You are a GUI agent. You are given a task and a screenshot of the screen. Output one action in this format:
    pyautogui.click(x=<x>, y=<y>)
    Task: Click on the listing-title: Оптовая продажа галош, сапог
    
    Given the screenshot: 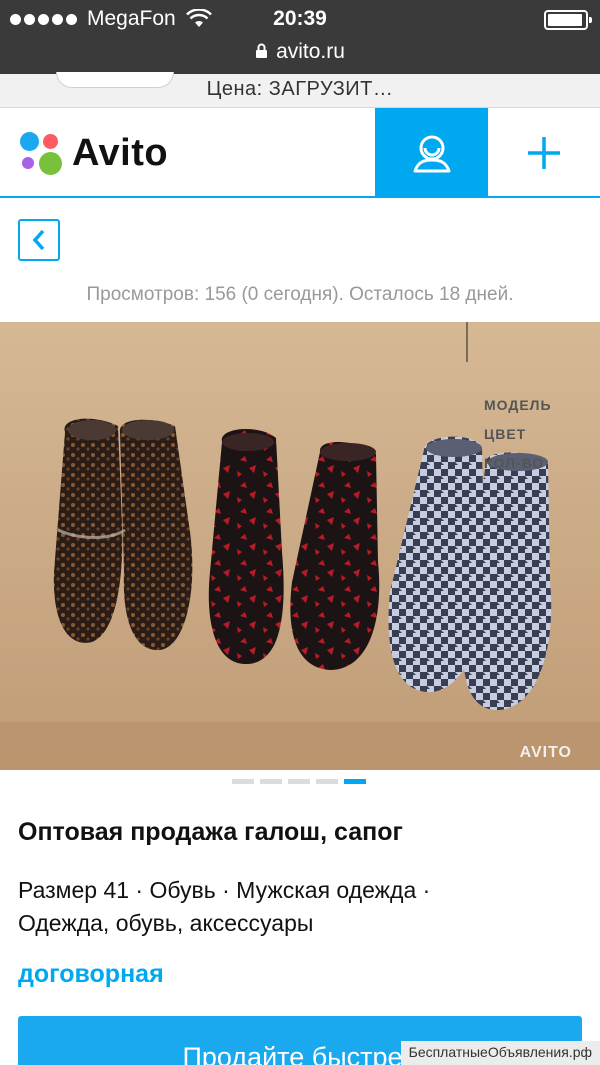 What is the action you would take?
    pyautogui.click(x=210, y=832)
    